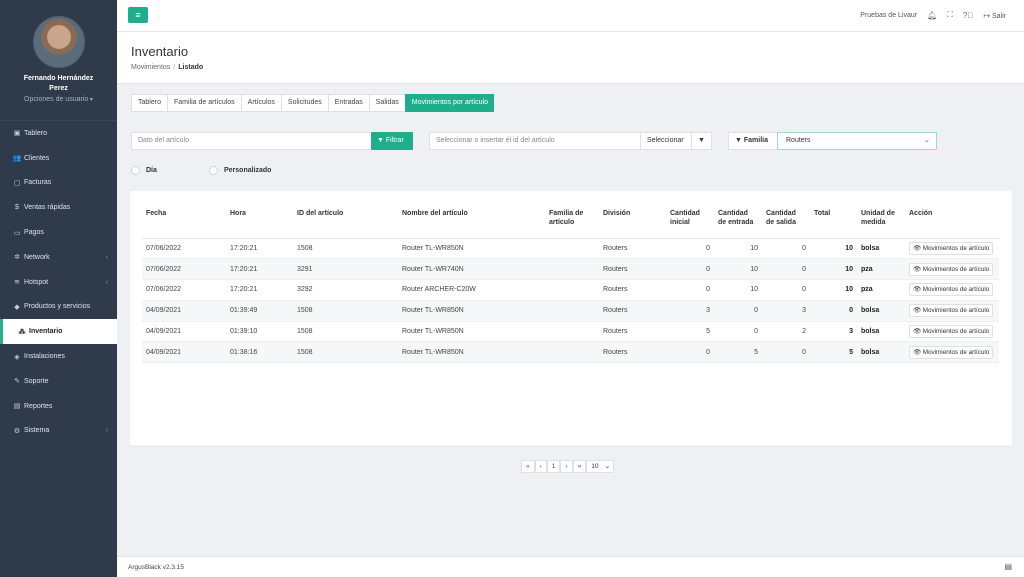  Describe the element at coordinates (738, 352) in the screenshot. I see `cell-entrada: 5` at that location.